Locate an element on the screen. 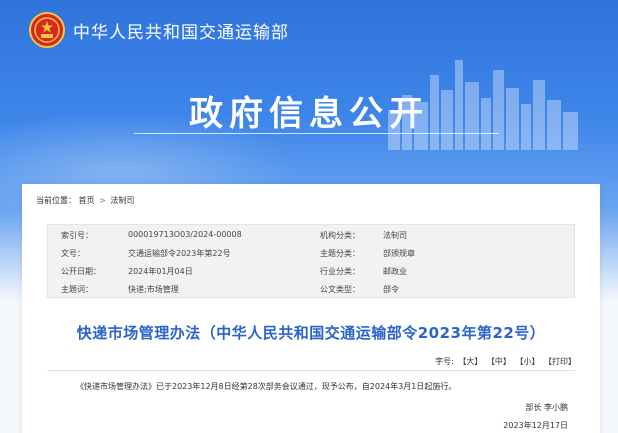 The image size is (618, 433). info-value: 交通运输部令2023年第22号 is located at coordinates (179, 253).